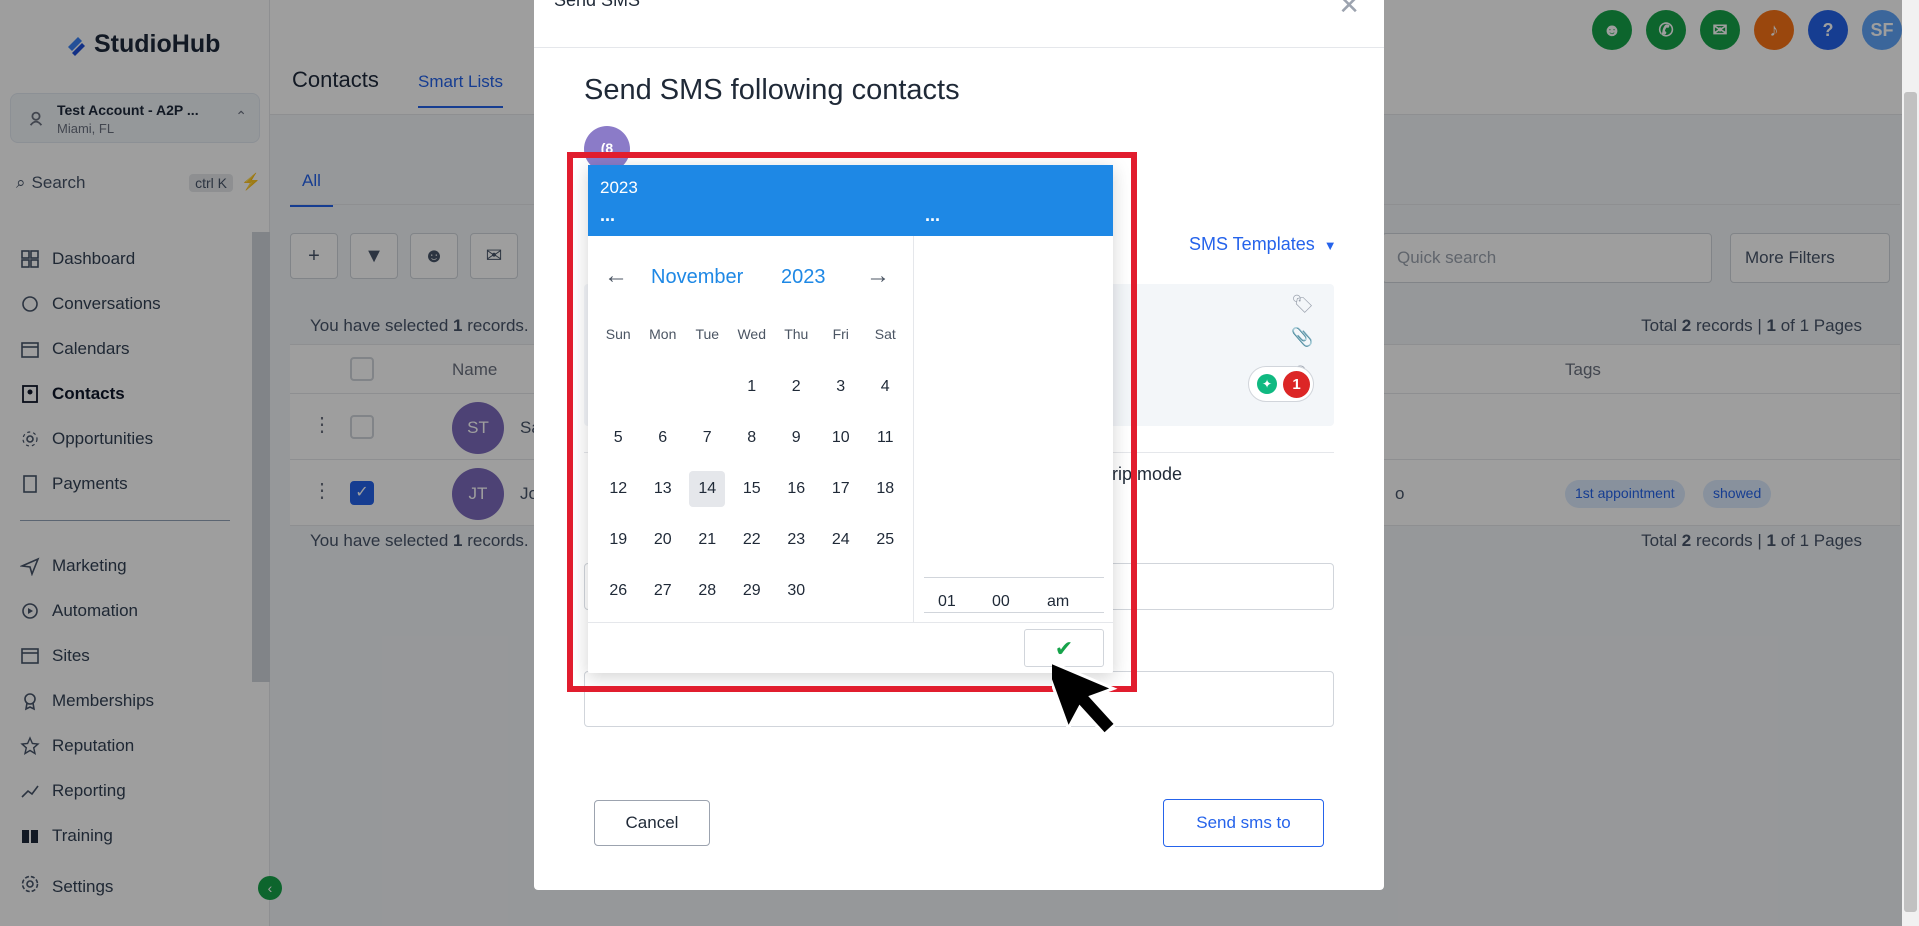 The width and height of the screenshot is (1919, 926). Describe the element at coordinates (1085, 696) in the screenshot. I see `mouse-pointer-icon` at that location.